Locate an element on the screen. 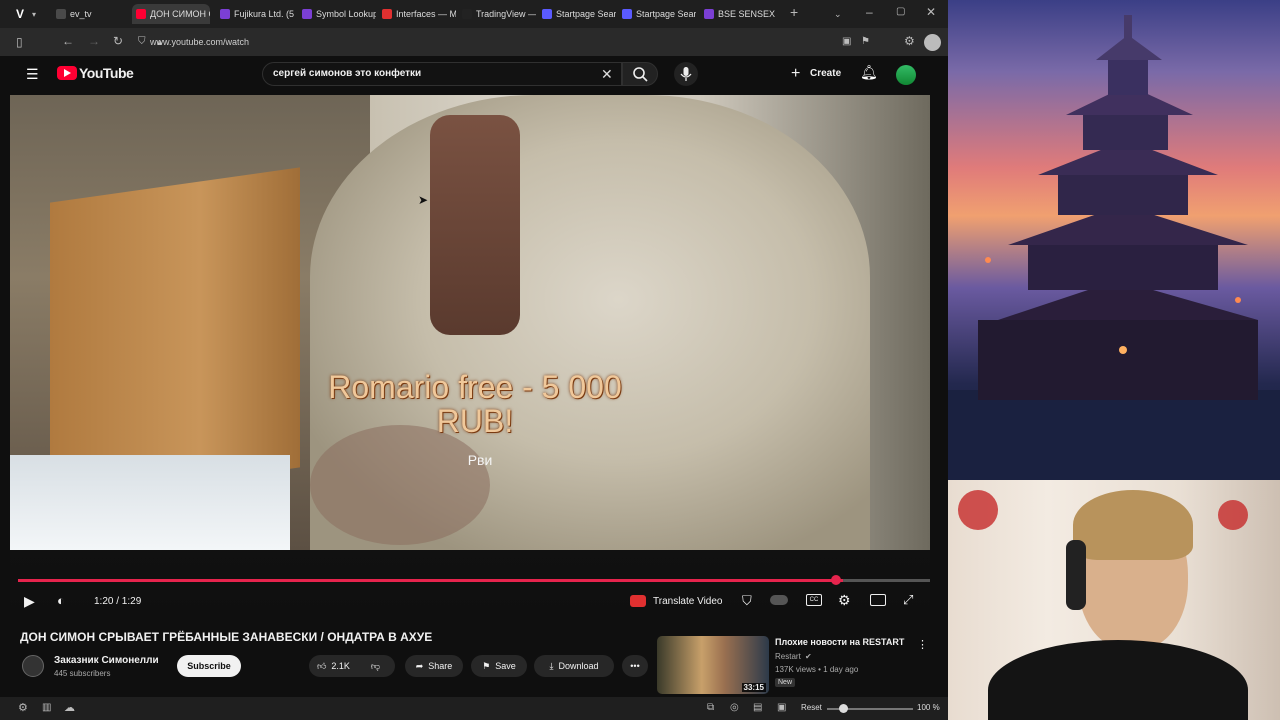  search-input: сергей симонов это конфетки is located at coordinates (442, 74).